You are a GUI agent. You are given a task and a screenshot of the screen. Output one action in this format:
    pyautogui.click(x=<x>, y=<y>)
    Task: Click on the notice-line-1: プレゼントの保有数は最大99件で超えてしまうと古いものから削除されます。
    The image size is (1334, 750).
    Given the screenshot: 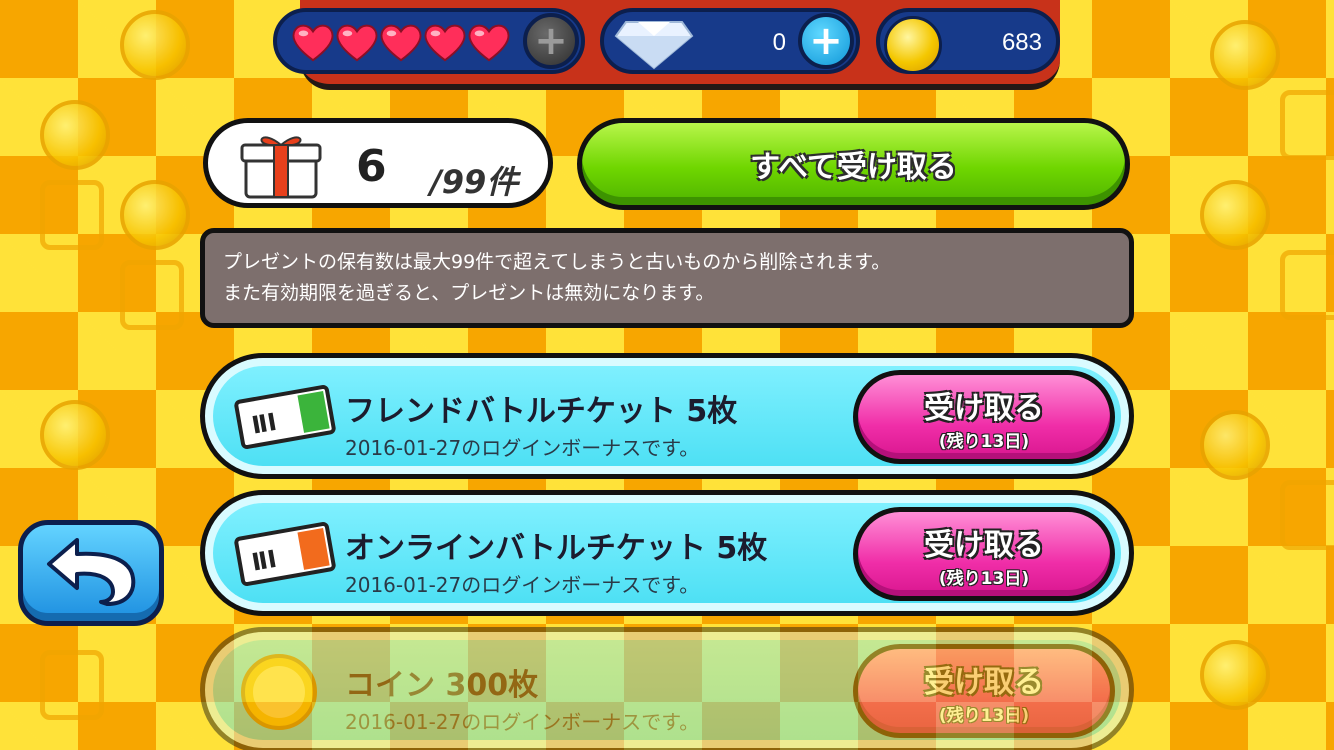 What is the action you would take?
    pyautogui.click(x=557, y=262)
    